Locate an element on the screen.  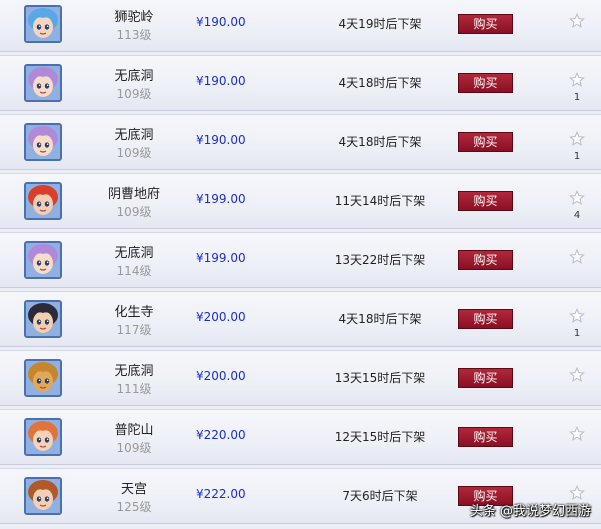
listing-row: 无底洞 114级 ¥199.00 13天22时后下架 购买 is located at coordinates (300, 260).